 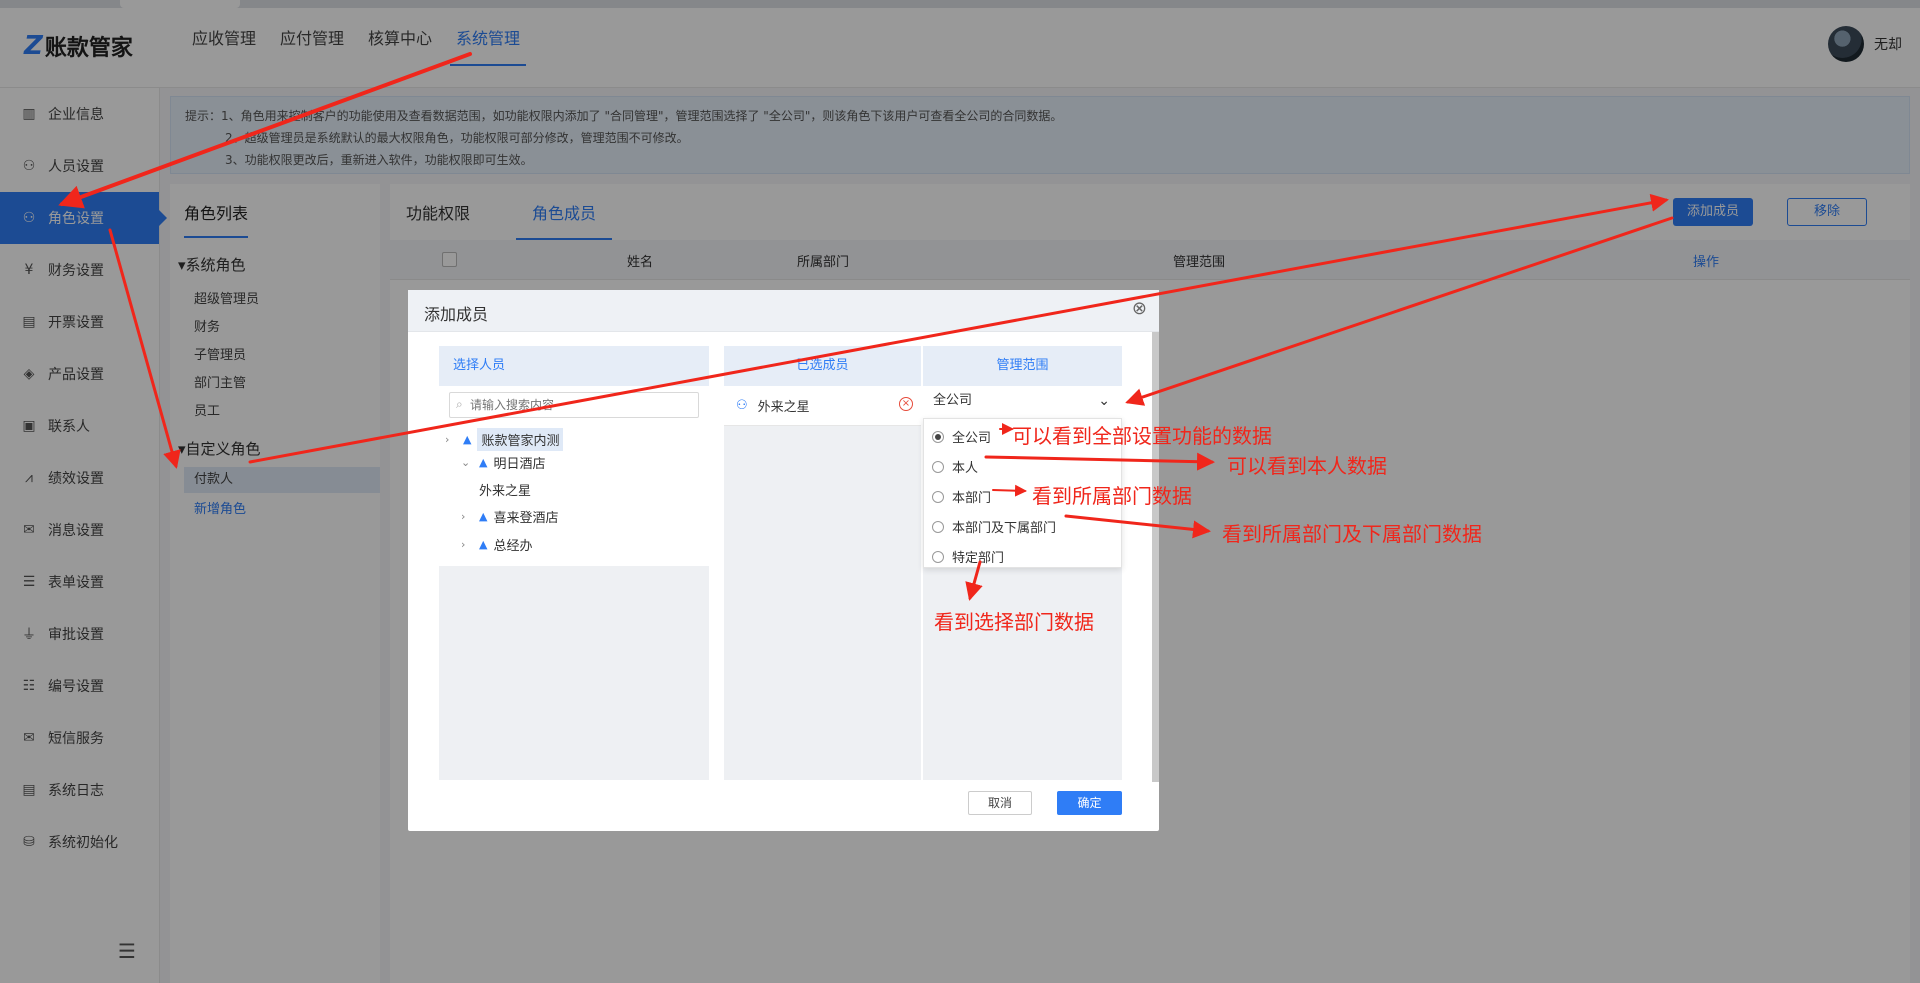 What do you see at coordinates (1139, 308) in the screenshot?
I see `close-icon: ⊗` at bounding box center [1139, 308].